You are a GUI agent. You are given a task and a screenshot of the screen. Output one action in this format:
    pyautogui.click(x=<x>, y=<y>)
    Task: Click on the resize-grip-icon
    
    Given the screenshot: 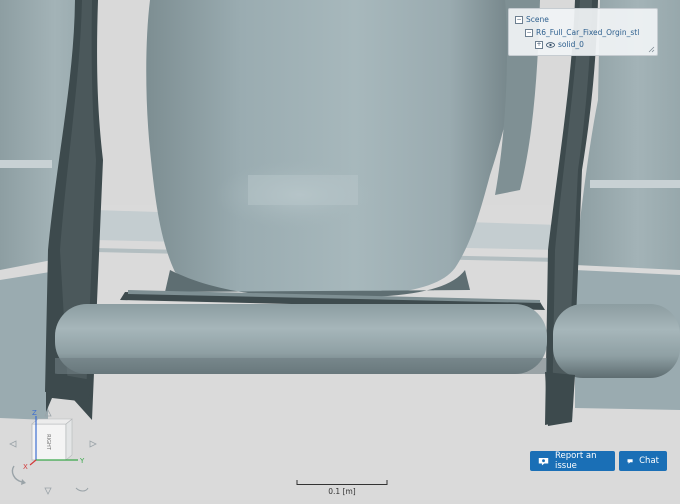 What is the action you would take?
    pyautogui.click(x=651, y=49)
    